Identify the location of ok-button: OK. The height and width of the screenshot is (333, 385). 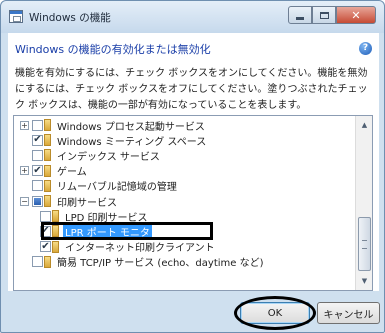
(275, 313).